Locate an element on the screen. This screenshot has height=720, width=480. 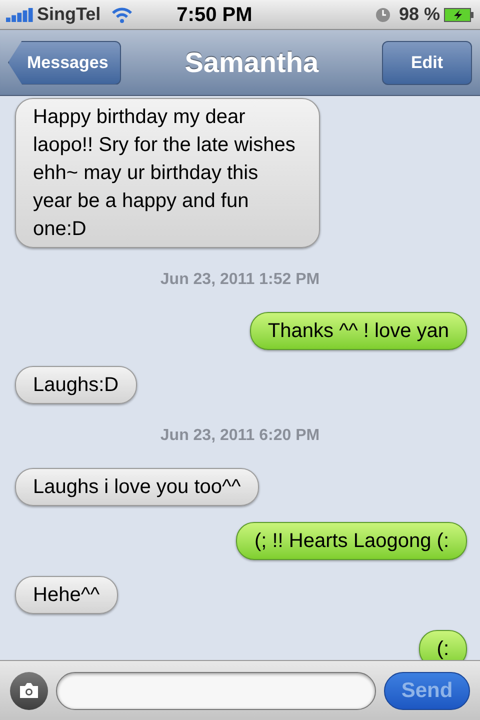
alarm-icon is located at coordinates (382, 14).